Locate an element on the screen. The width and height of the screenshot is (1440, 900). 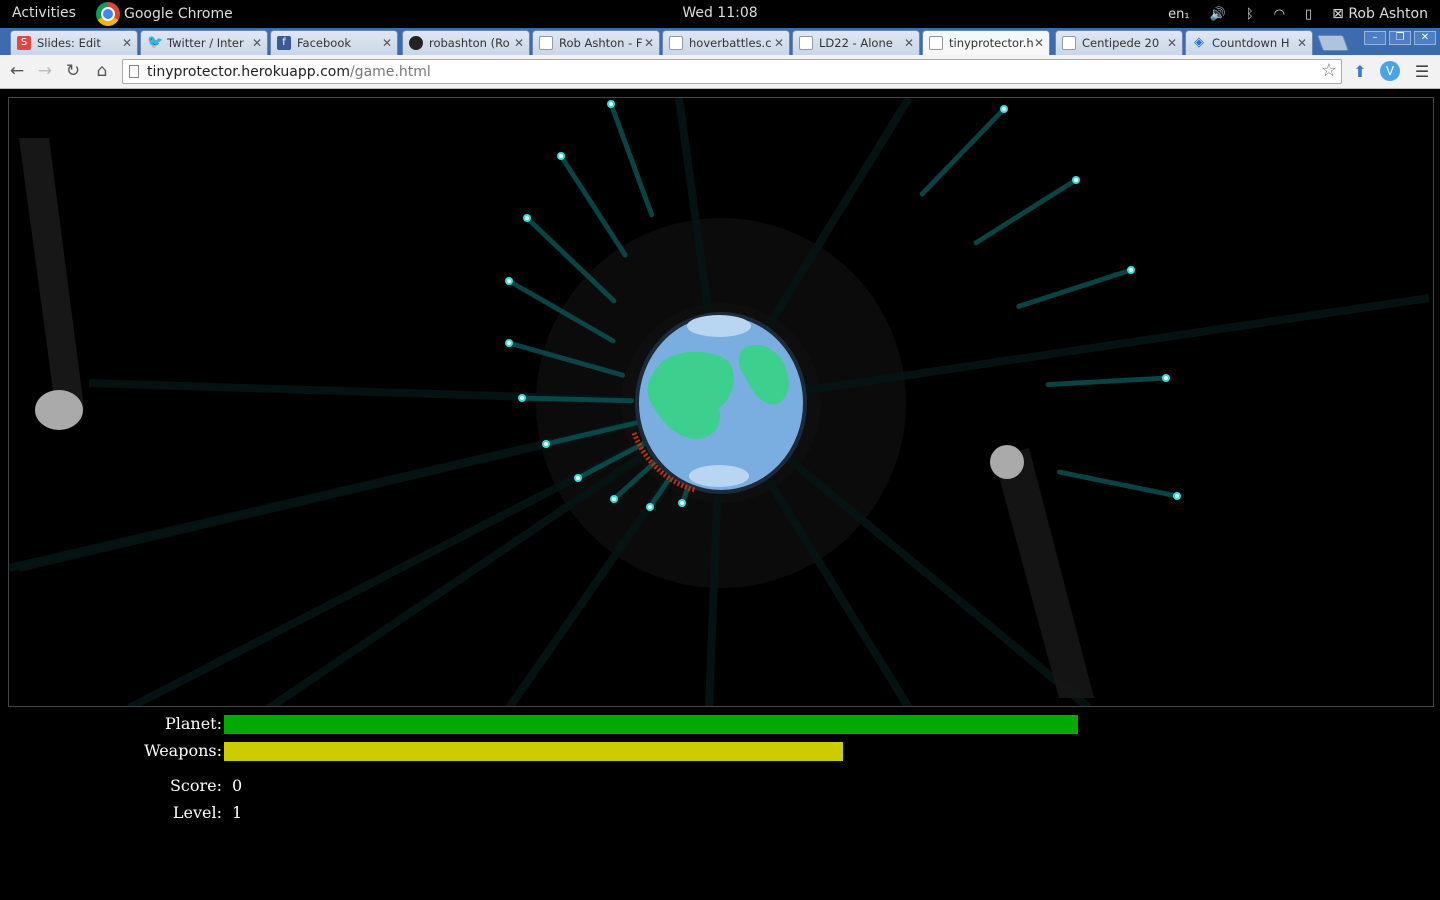
github-icon is located at coordinates (416, 43).